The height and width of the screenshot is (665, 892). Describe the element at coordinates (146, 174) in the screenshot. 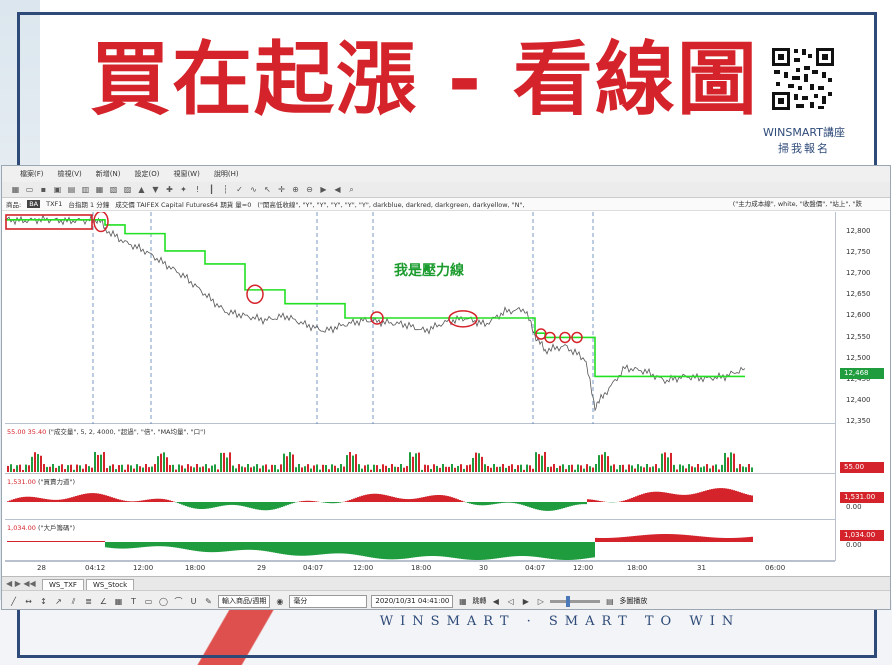

I see `menu-item-settings: 設定(O)` at that location.